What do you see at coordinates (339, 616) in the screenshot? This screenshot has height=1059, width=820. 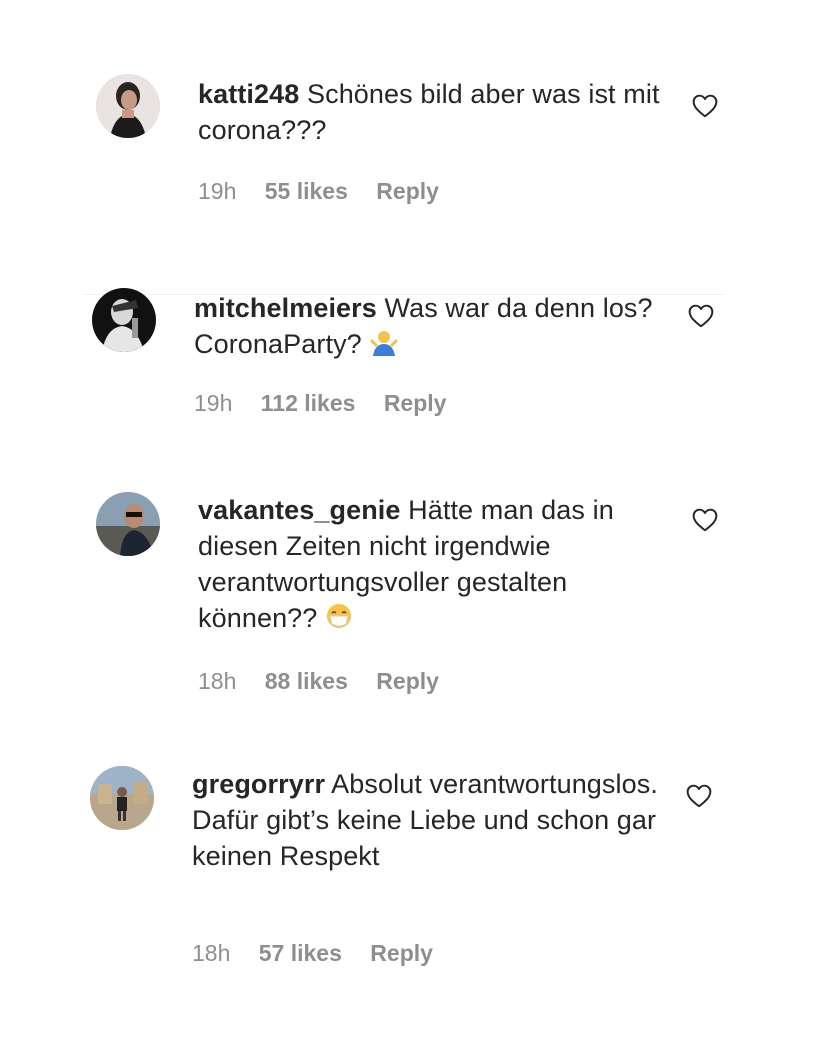 I see `face-with-medical-mask-emoji` at bounding box center [339, 616].